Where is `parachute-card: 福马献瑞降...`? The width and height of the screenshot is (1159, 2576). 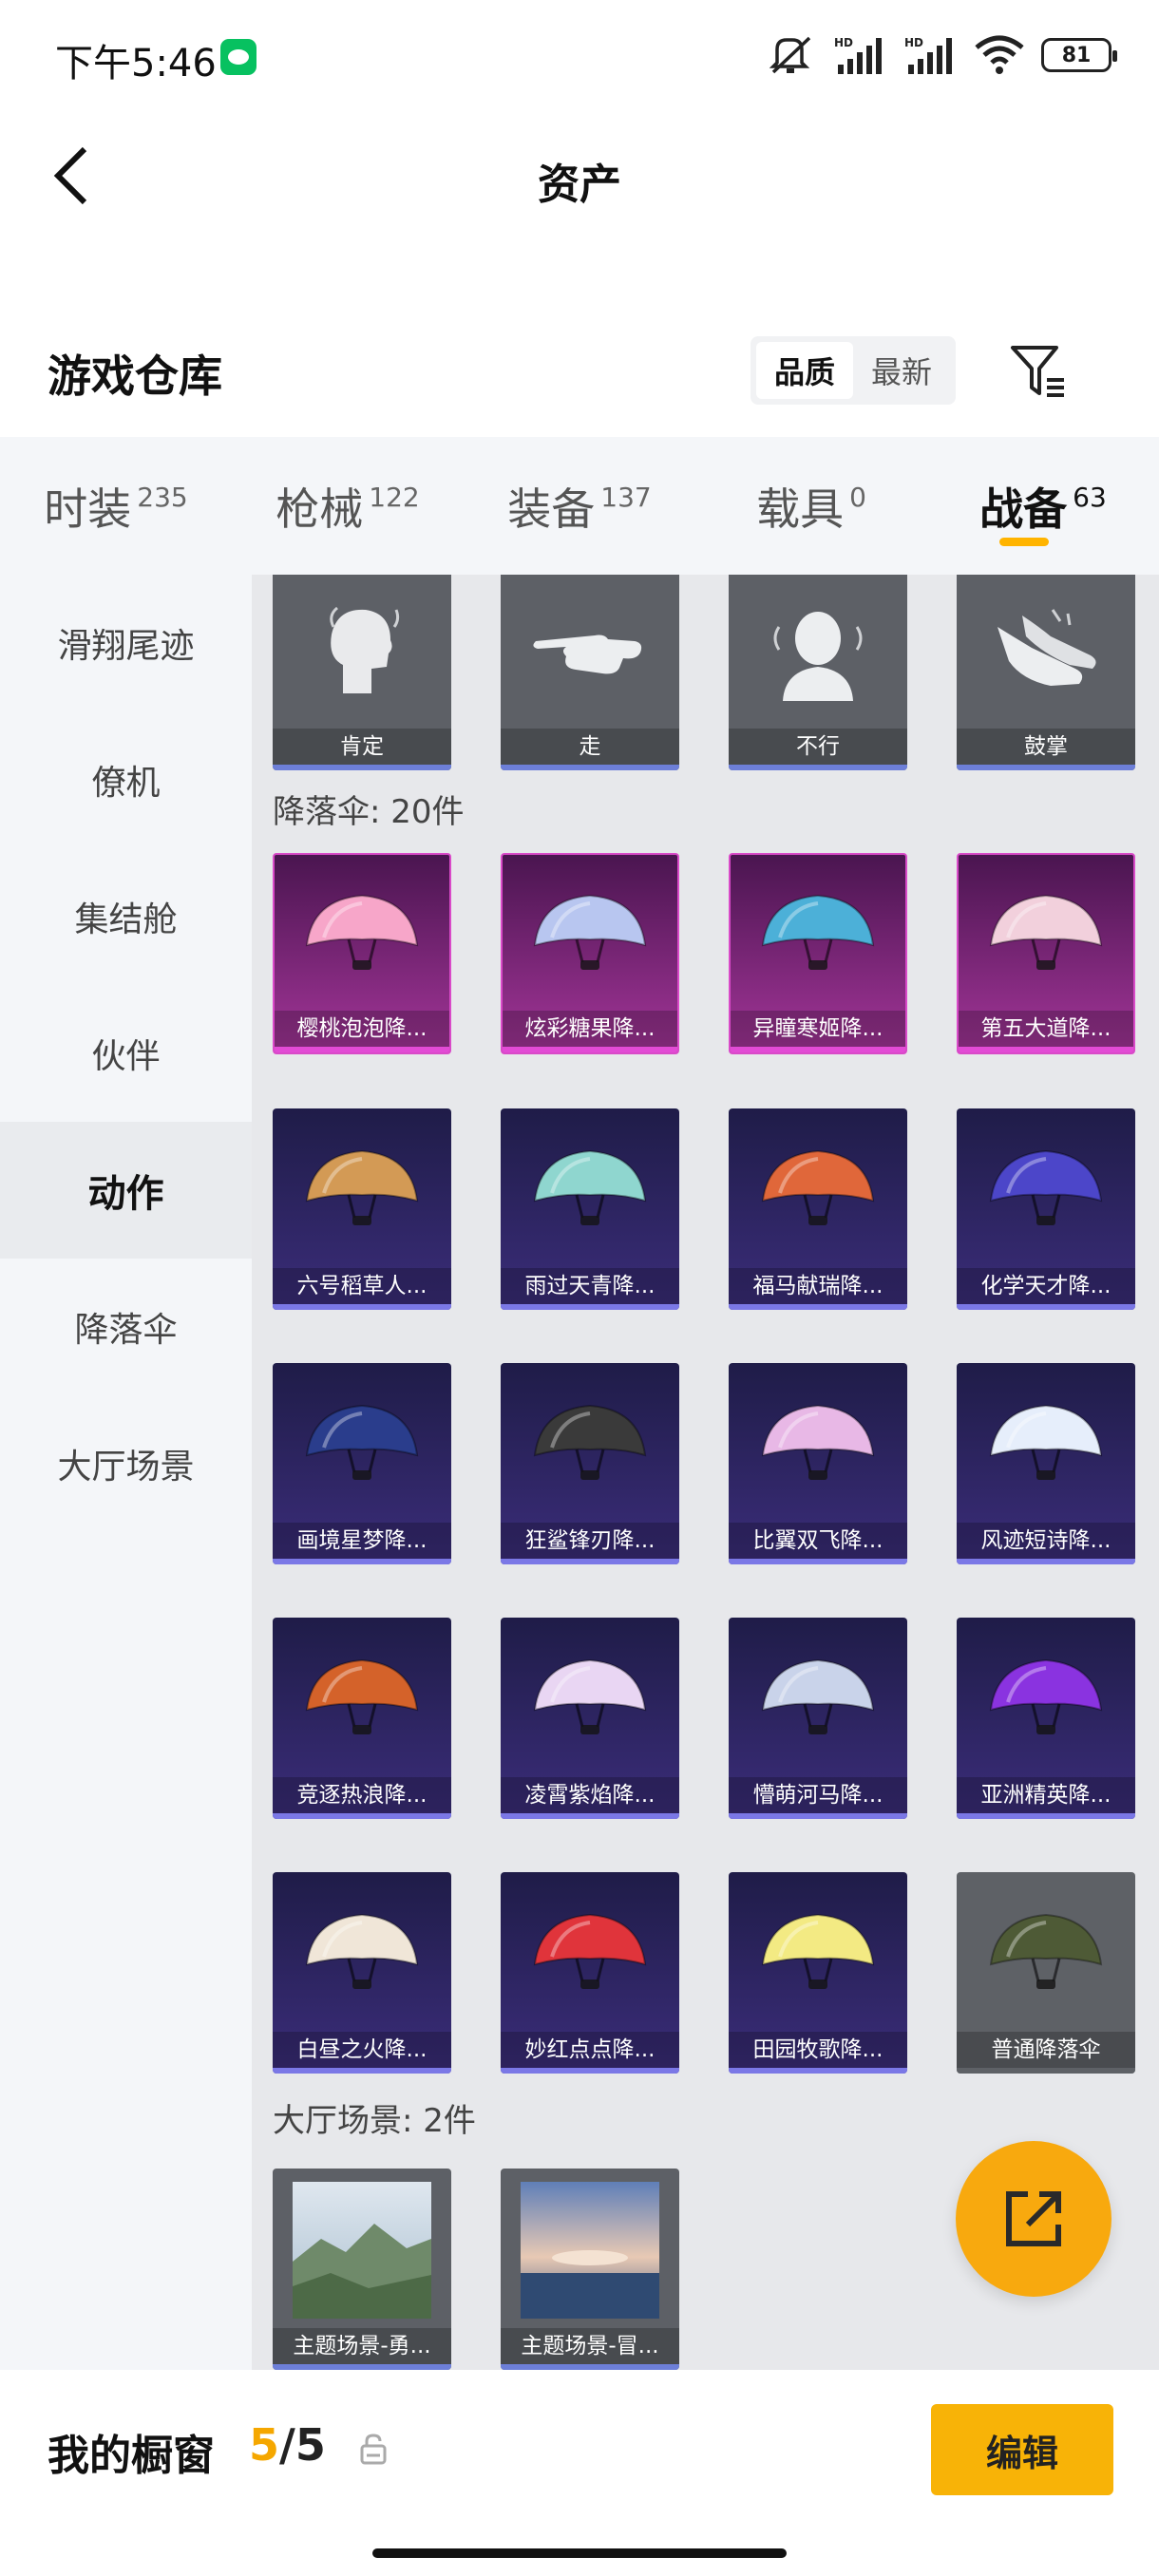
parachute-card: 福马献瑞降... is located at coordinates (818, 1209).